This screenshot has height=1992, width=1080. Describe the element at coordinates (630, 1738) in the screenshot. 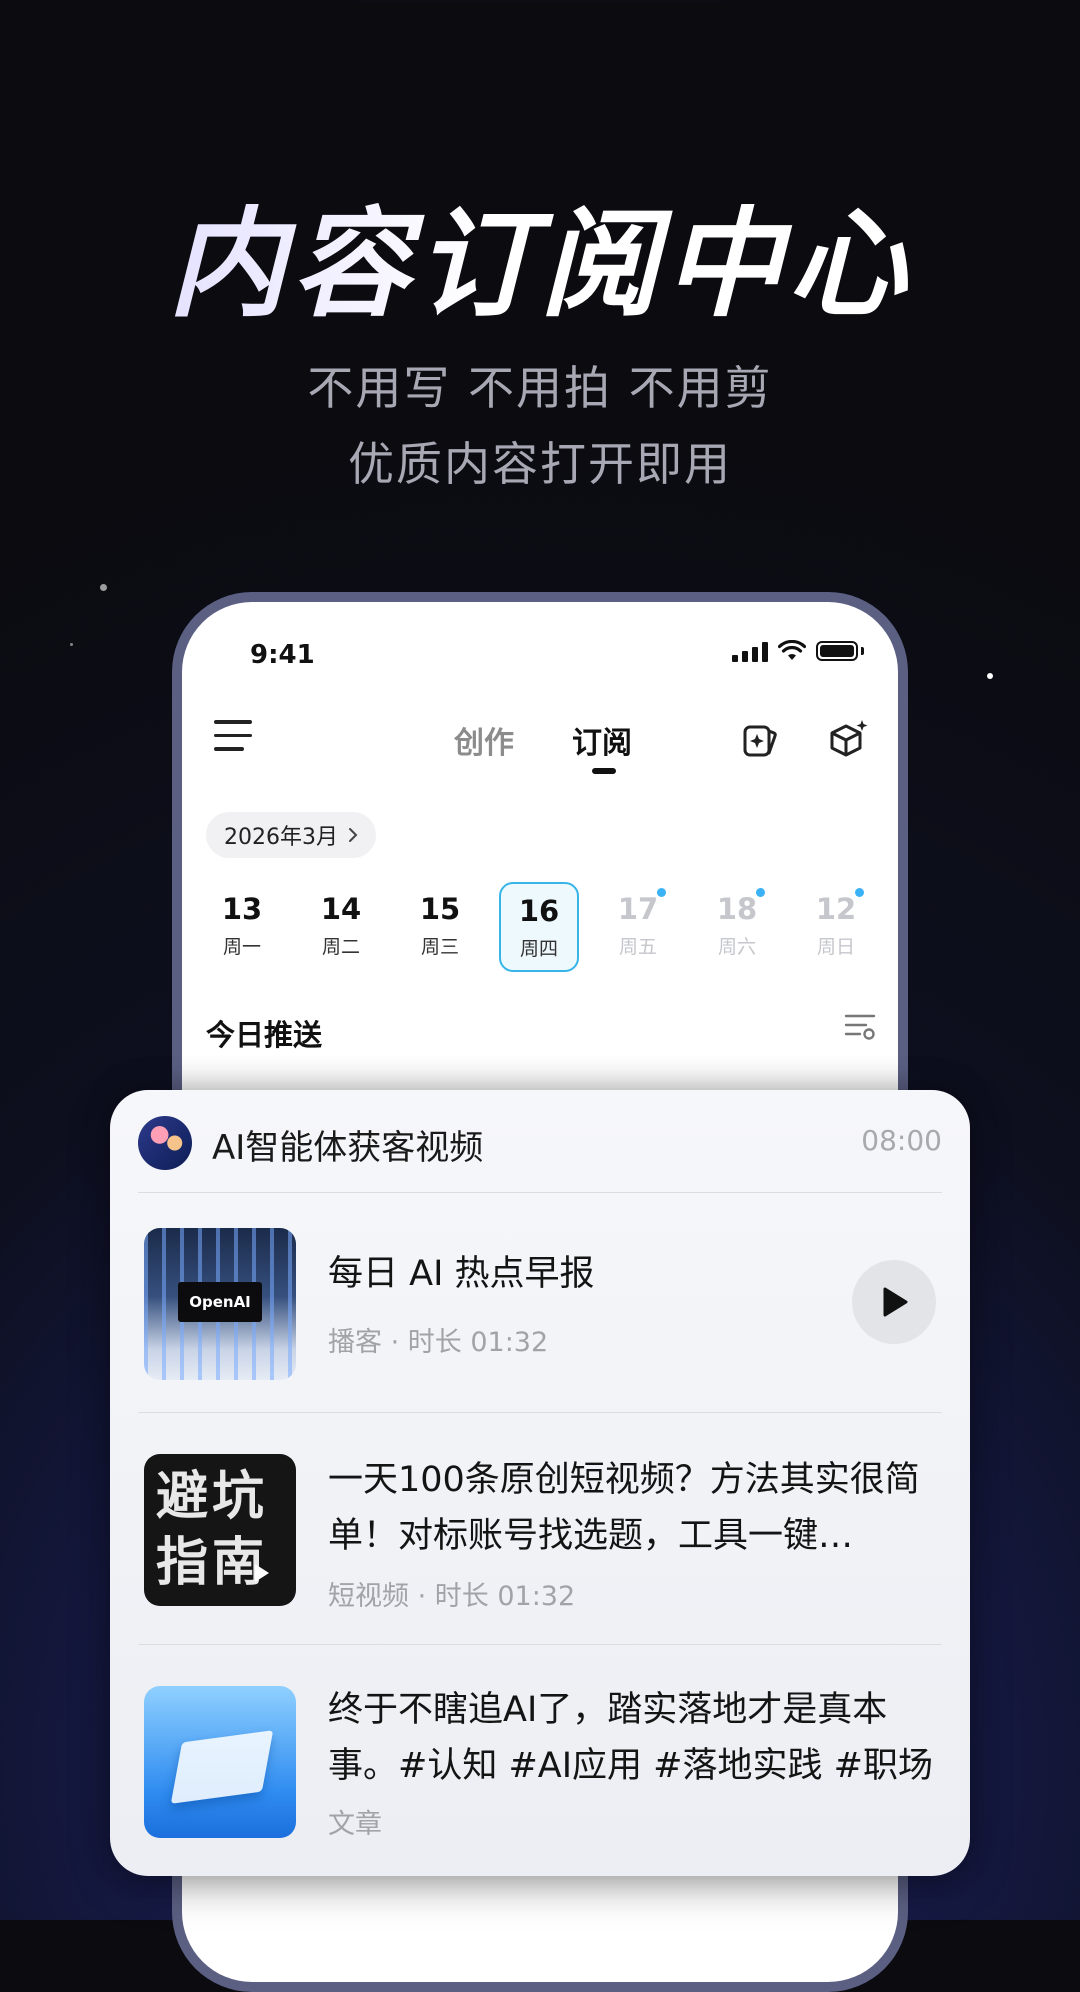

I see `item-title: 终于不瞎追AI了，踏实落地才是真本事。#认知 #AI应用 #落地实践 #职场` at that location.